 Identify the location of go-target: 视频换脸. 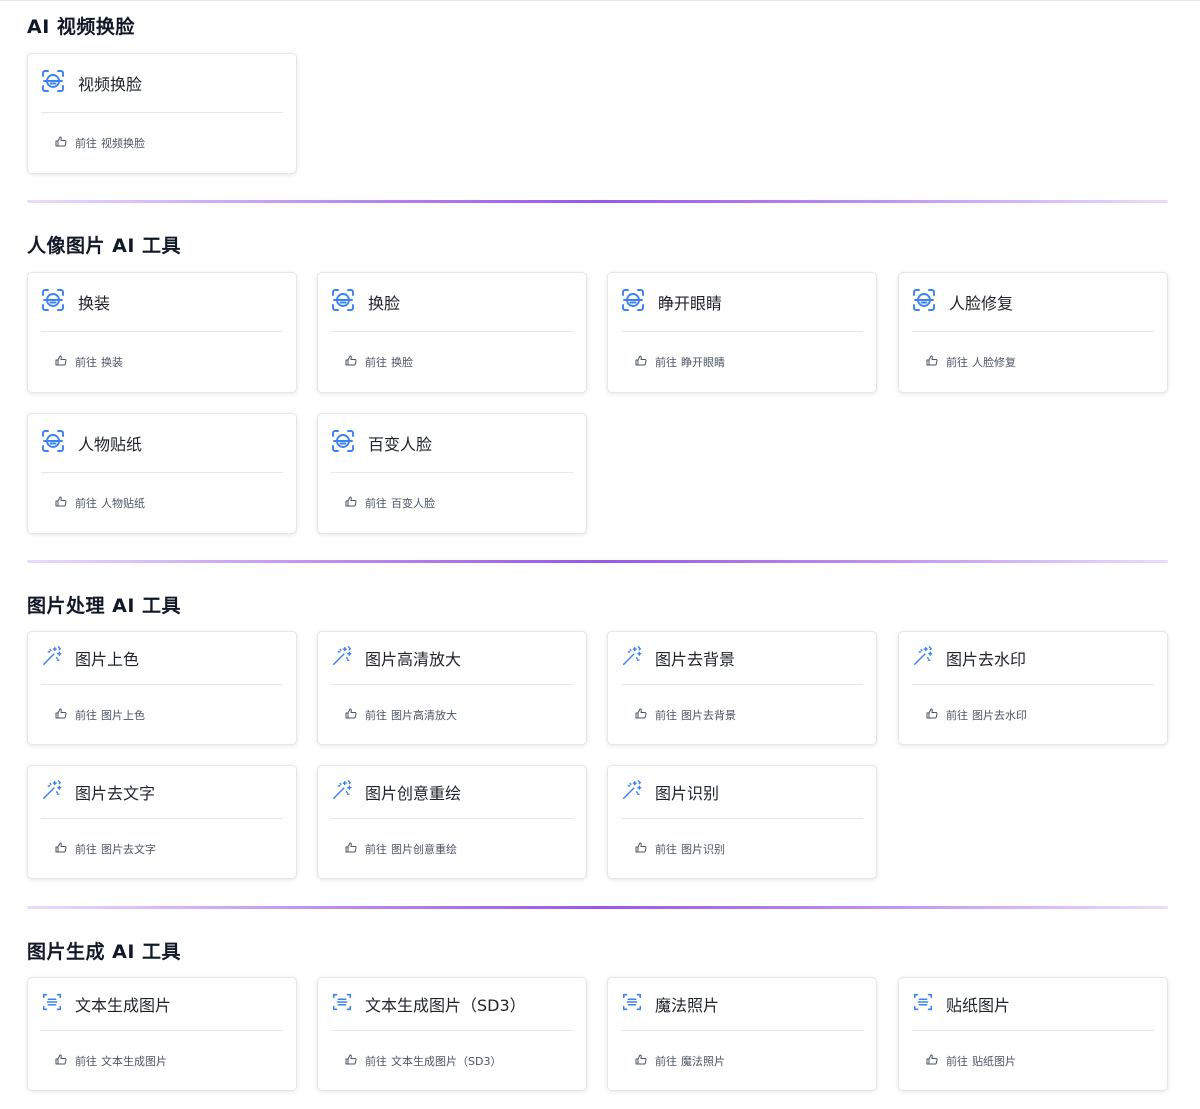
(123, 143).